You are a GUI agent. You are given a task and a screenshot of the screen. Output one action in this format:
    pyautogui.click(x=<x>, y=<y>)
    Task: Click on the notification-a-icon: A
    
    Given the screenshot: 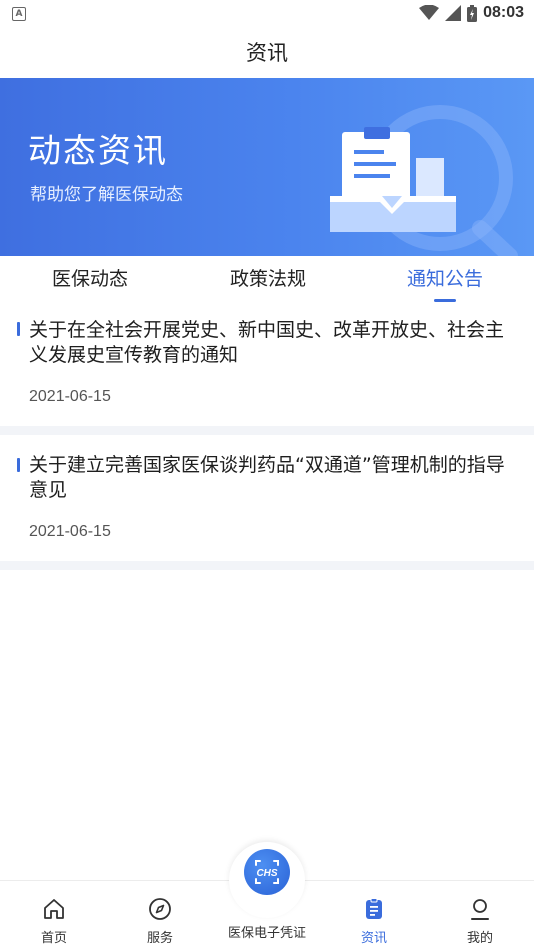 What is the action you would take?
    pyautogui.click(x=19, y=14)
    